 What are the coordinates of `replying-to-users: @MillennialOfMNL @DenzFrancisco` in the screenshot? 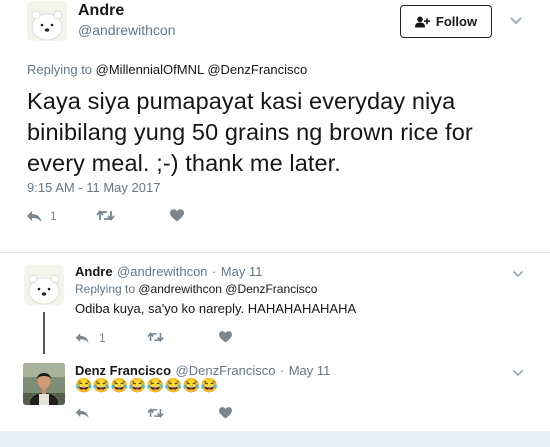 It's located at (202, 69).